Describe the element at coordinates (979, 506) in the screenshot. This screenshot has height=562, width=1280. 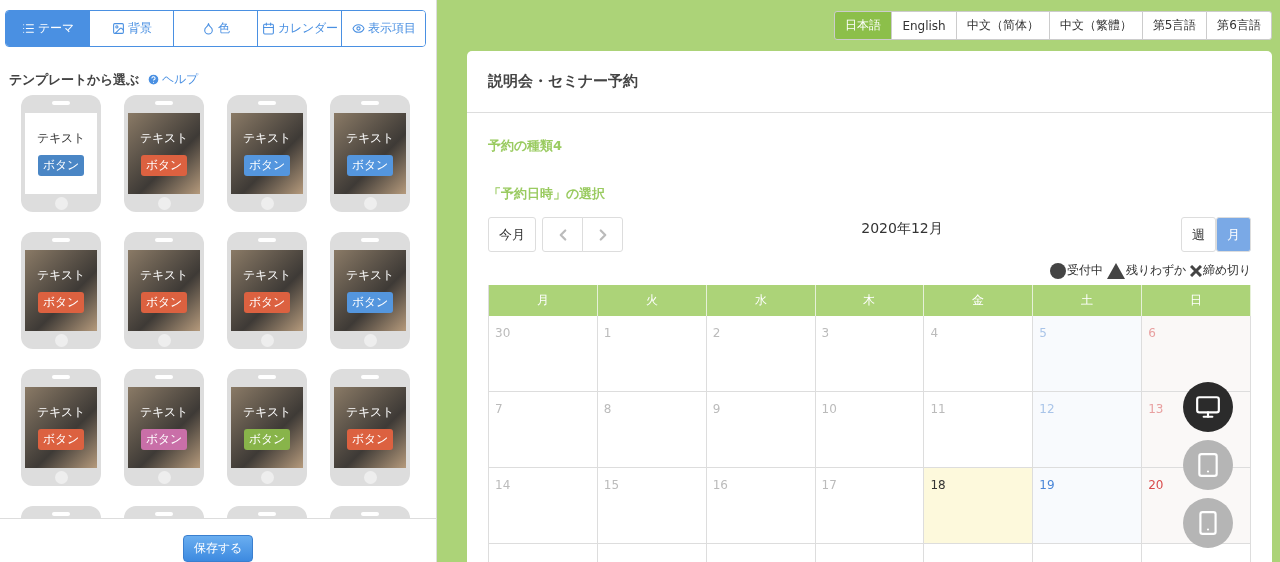
I see `calendar-day: 18` at that location.